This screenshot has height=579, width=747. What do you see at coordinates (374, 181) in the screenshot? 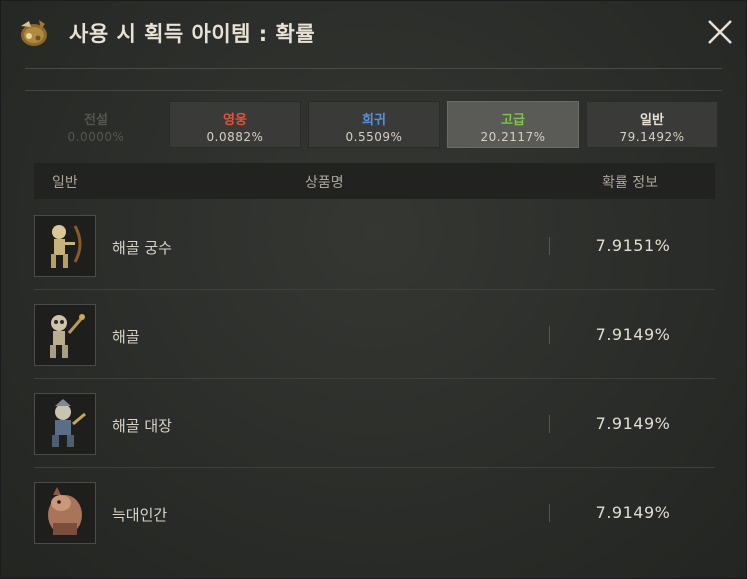
I see `table-header: 일반 상품명 확률 정보` at bounding box center [374, 181].